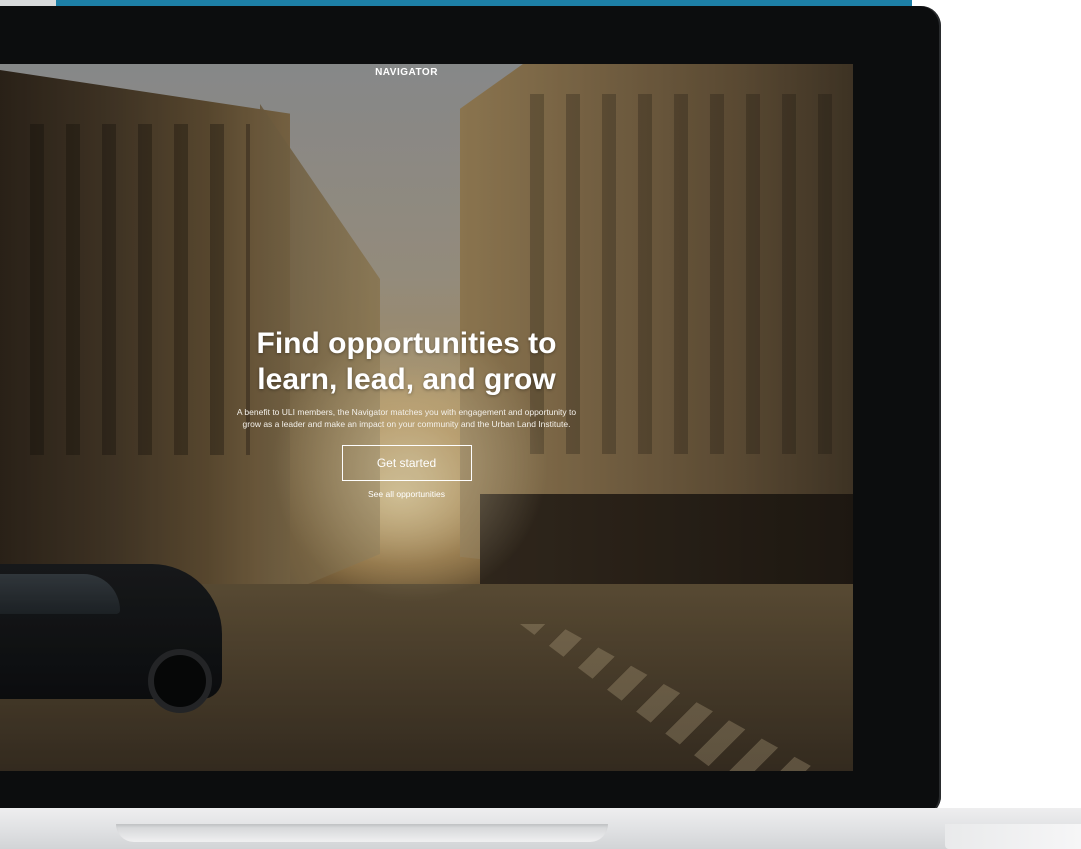 This screenshot has height=849, width=1081. I want to click on see-all-opportunities-link: See all opportunities, so click(426, 494).